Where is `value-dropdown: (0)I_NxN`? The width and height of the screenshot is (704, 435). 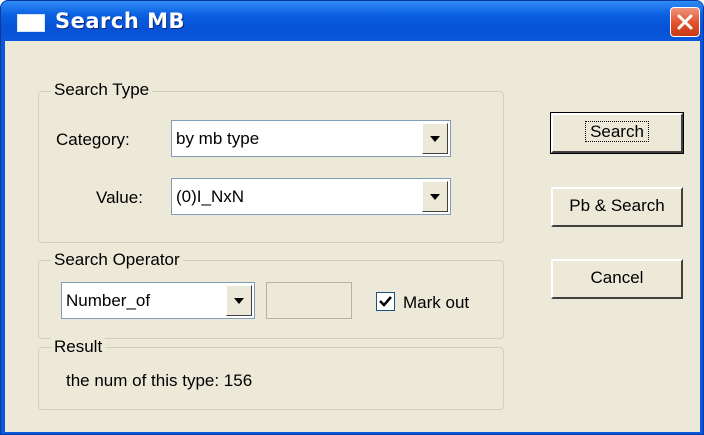
value-dropdown: (0)I_NxN is located at coordinates (311, 196).